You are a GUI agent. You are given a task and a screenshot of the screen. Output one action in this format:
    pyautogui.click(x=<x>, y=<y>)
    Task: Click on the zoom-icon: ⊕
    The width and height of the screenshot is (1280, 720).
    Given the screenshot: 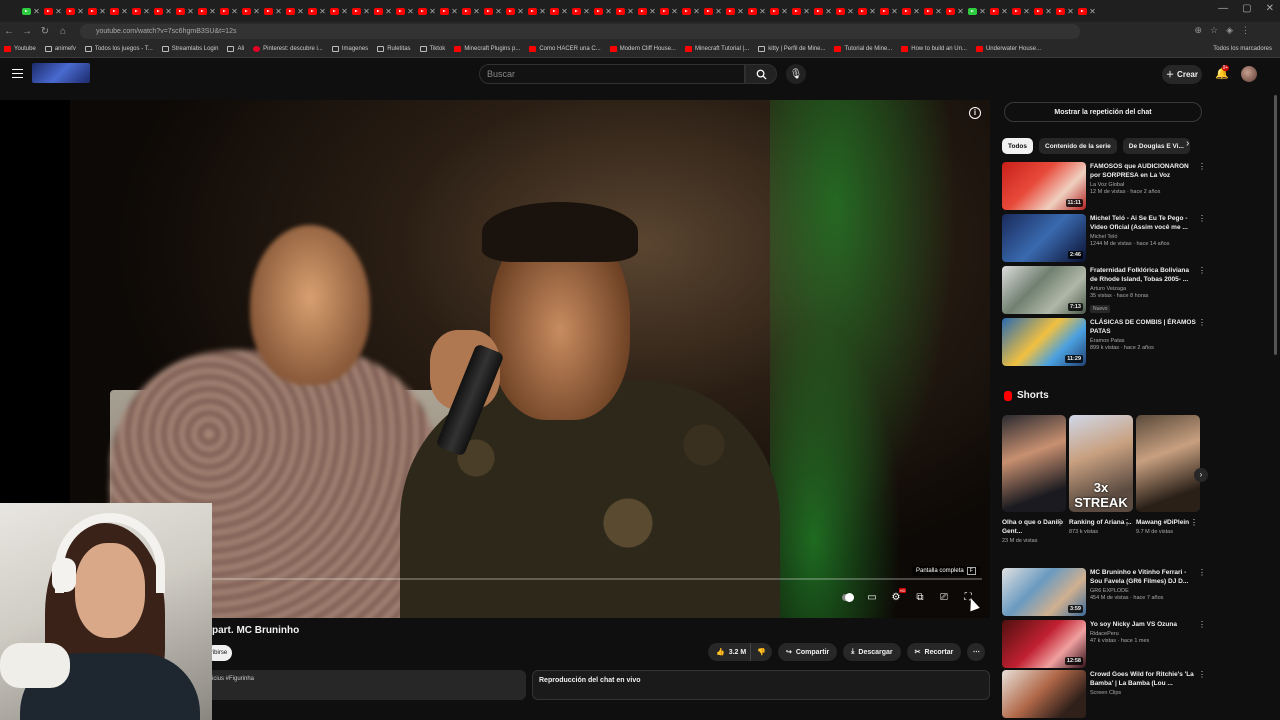 What is the action you would take?
    pyautogui.click(x=1198, y=30)
    